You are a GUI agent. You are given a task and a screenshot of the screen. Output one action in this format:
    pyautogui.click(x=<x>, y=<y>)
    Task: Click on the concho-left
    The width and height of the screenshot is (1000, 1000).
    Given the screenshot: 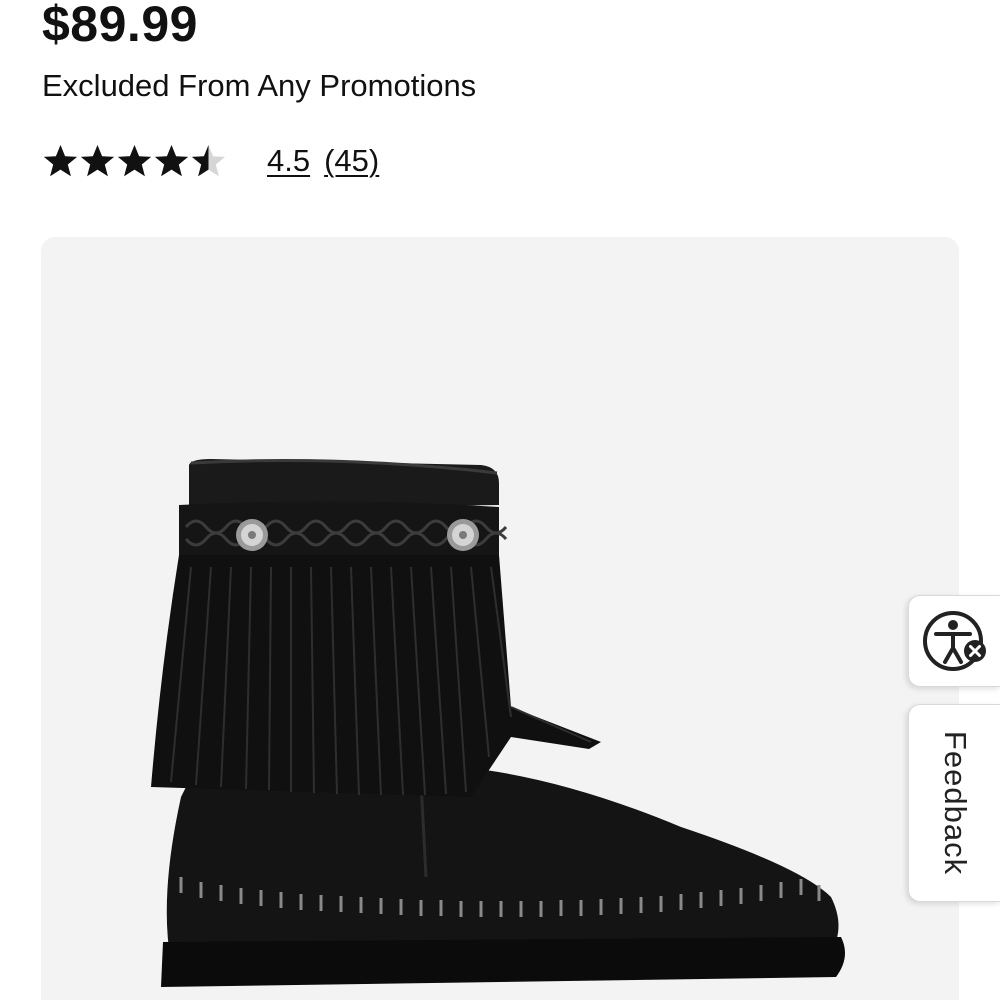 What is the action you would take?
    pyautogui.click(x=252, y=535)
    